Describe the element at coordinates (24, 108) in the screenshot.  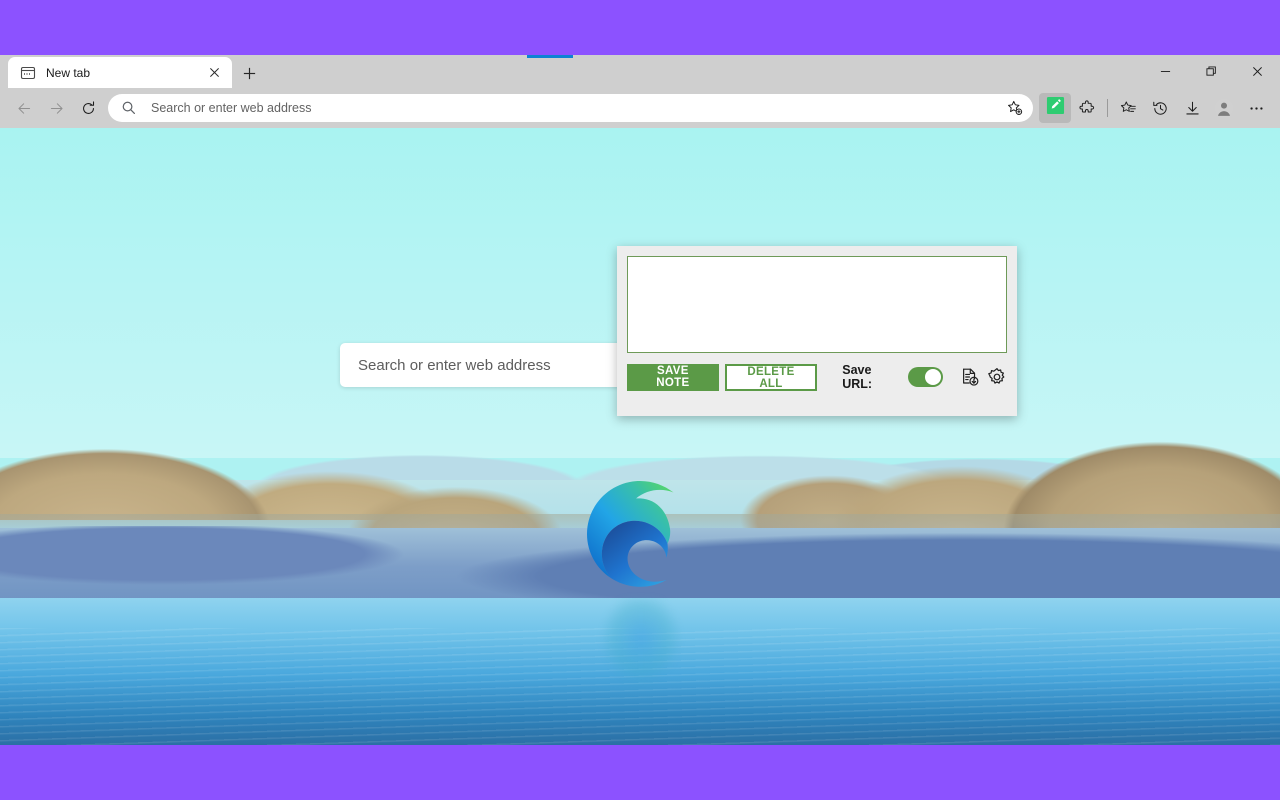
I see `back-button` at that location.